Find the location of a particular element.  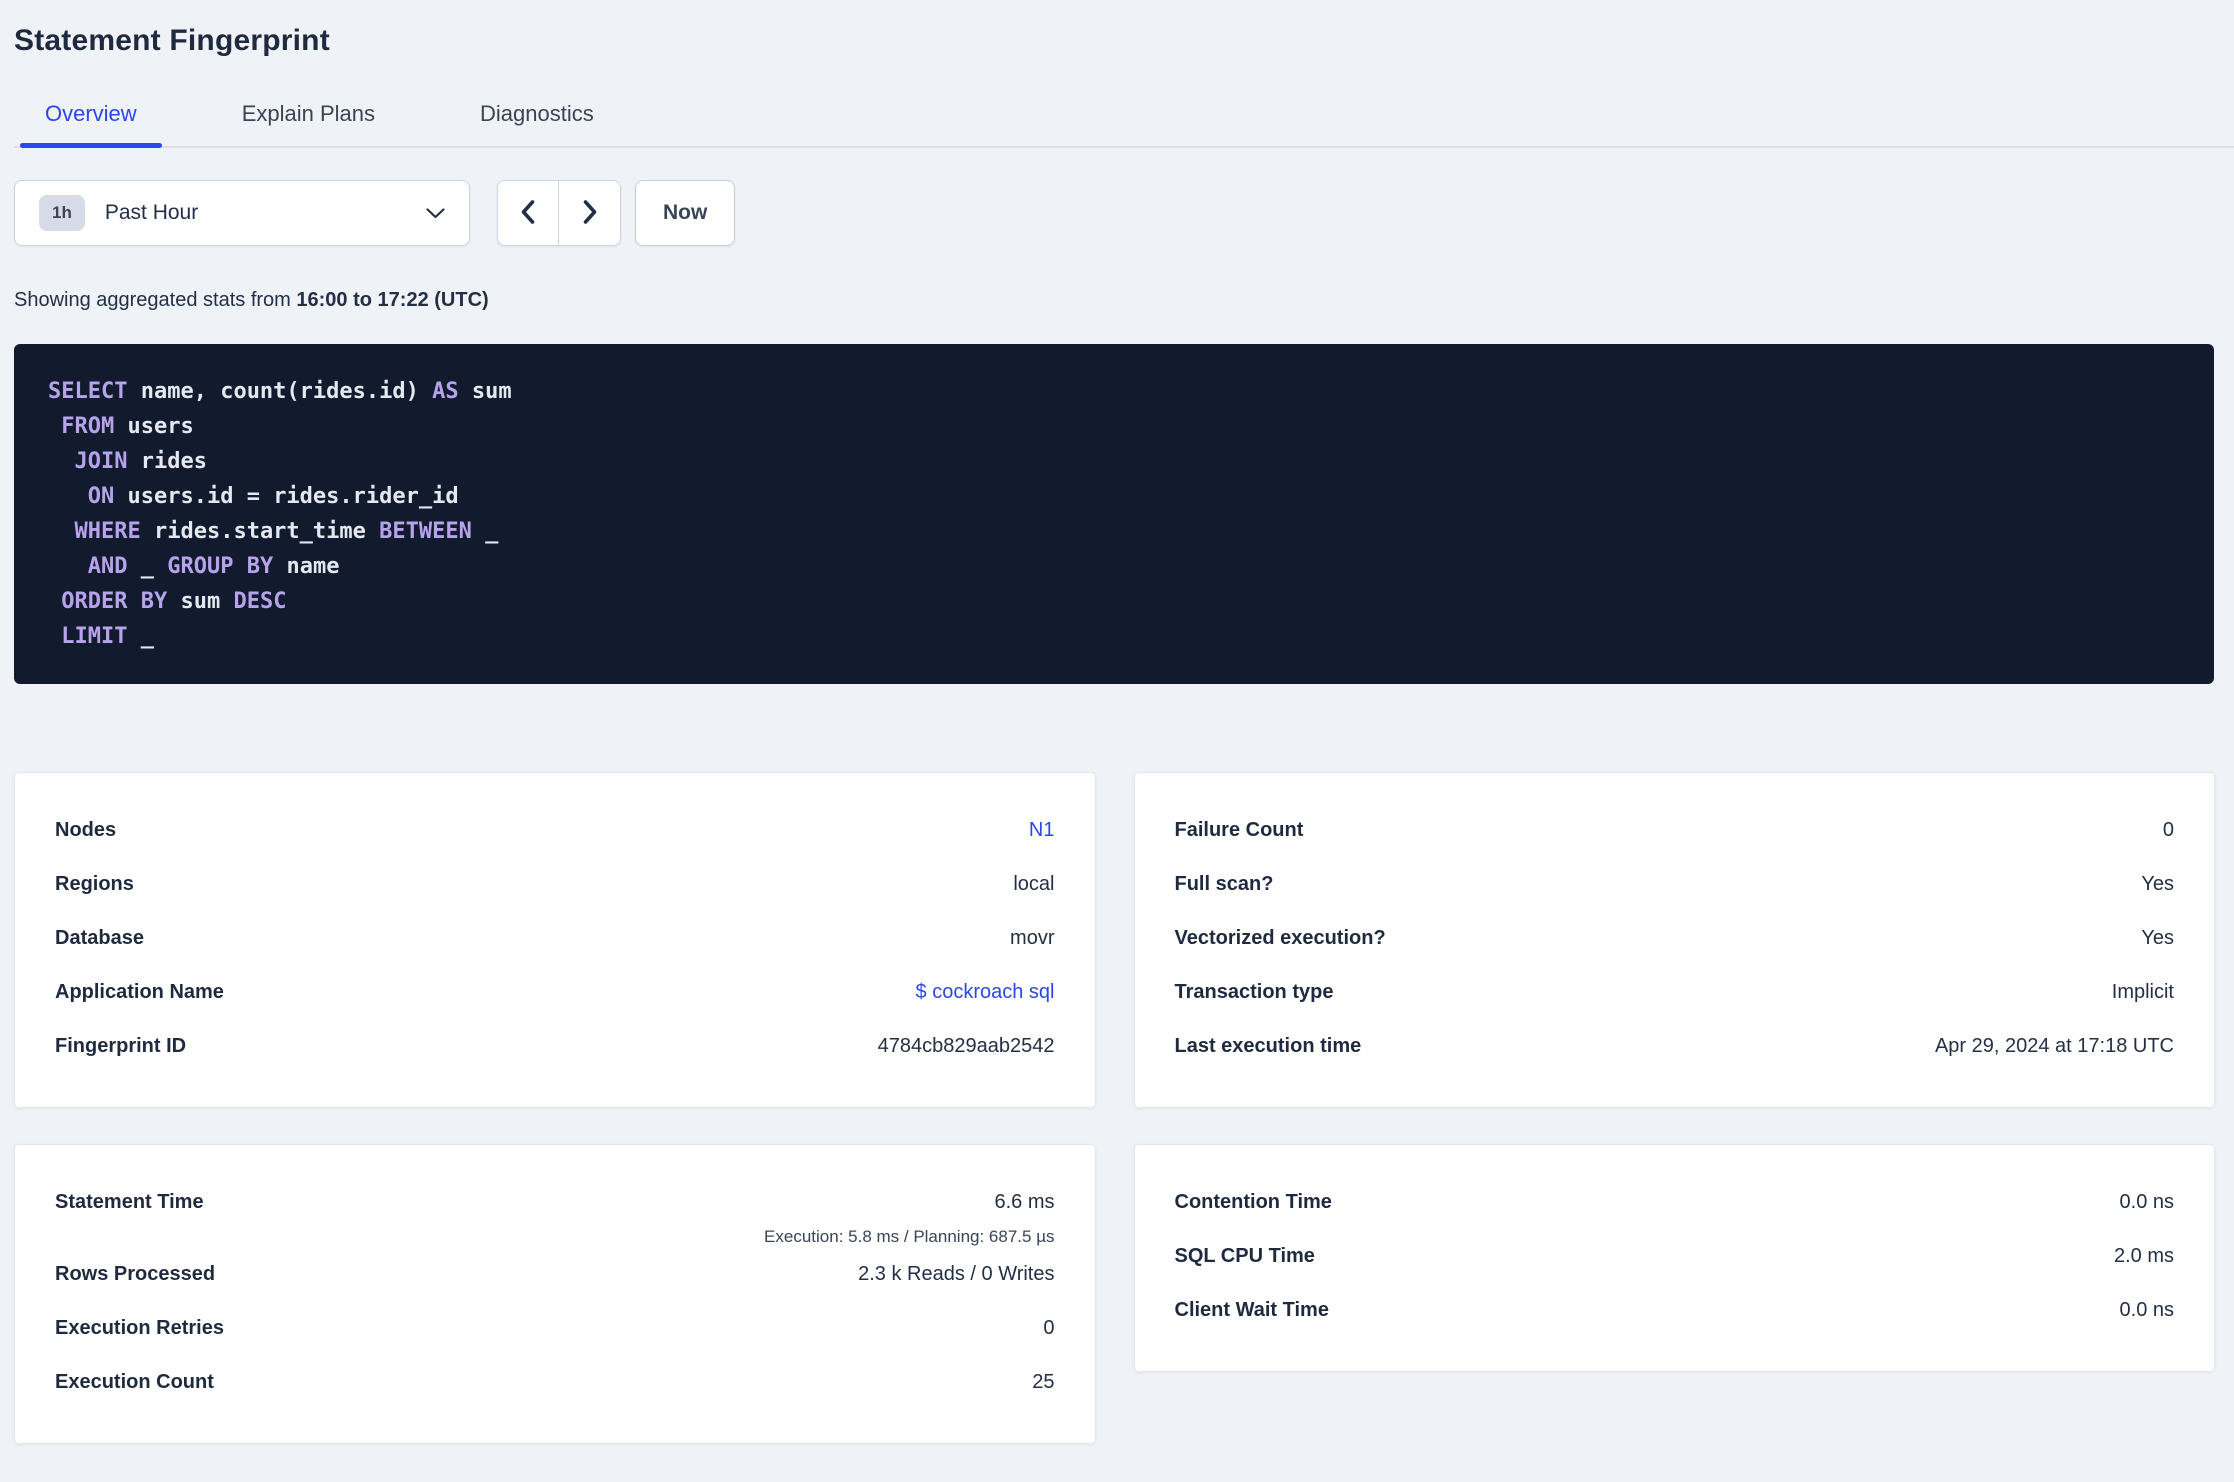

stat-value: 4784cb829aab2542 is located at coordinates (966, 1046).